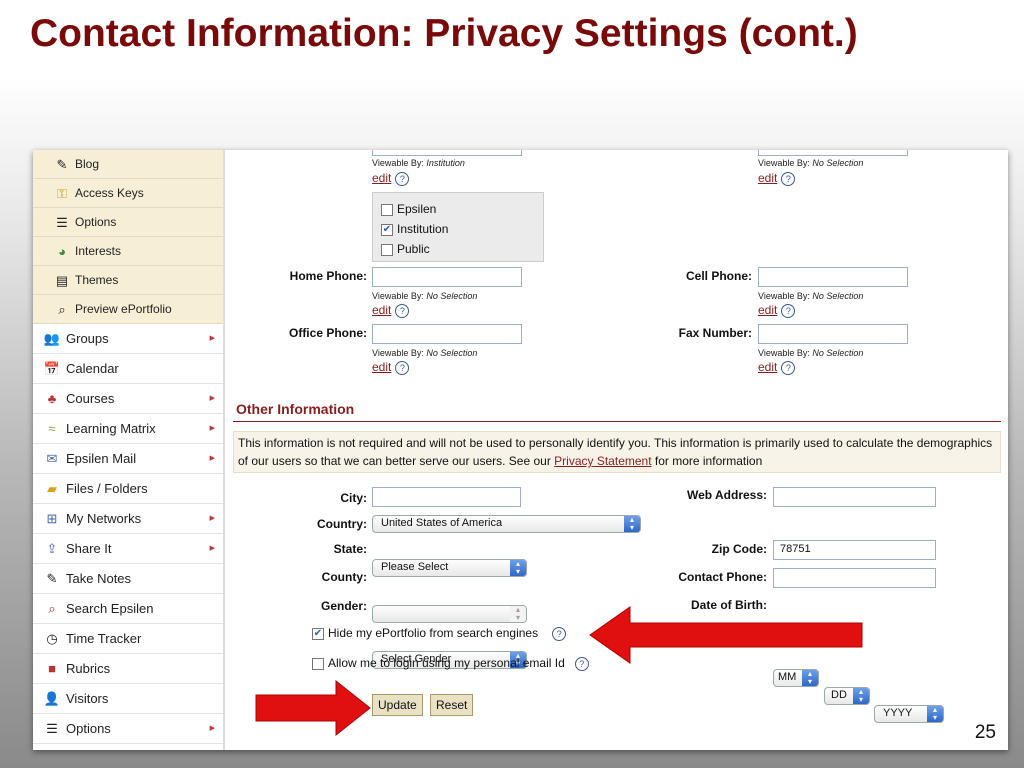 The image size is (1024, 768). What do you see at coordinates (128, 251) in the screenshot?
I see `sidebar-item-interests: ◕ Interests` at bounding box center [128, 251].